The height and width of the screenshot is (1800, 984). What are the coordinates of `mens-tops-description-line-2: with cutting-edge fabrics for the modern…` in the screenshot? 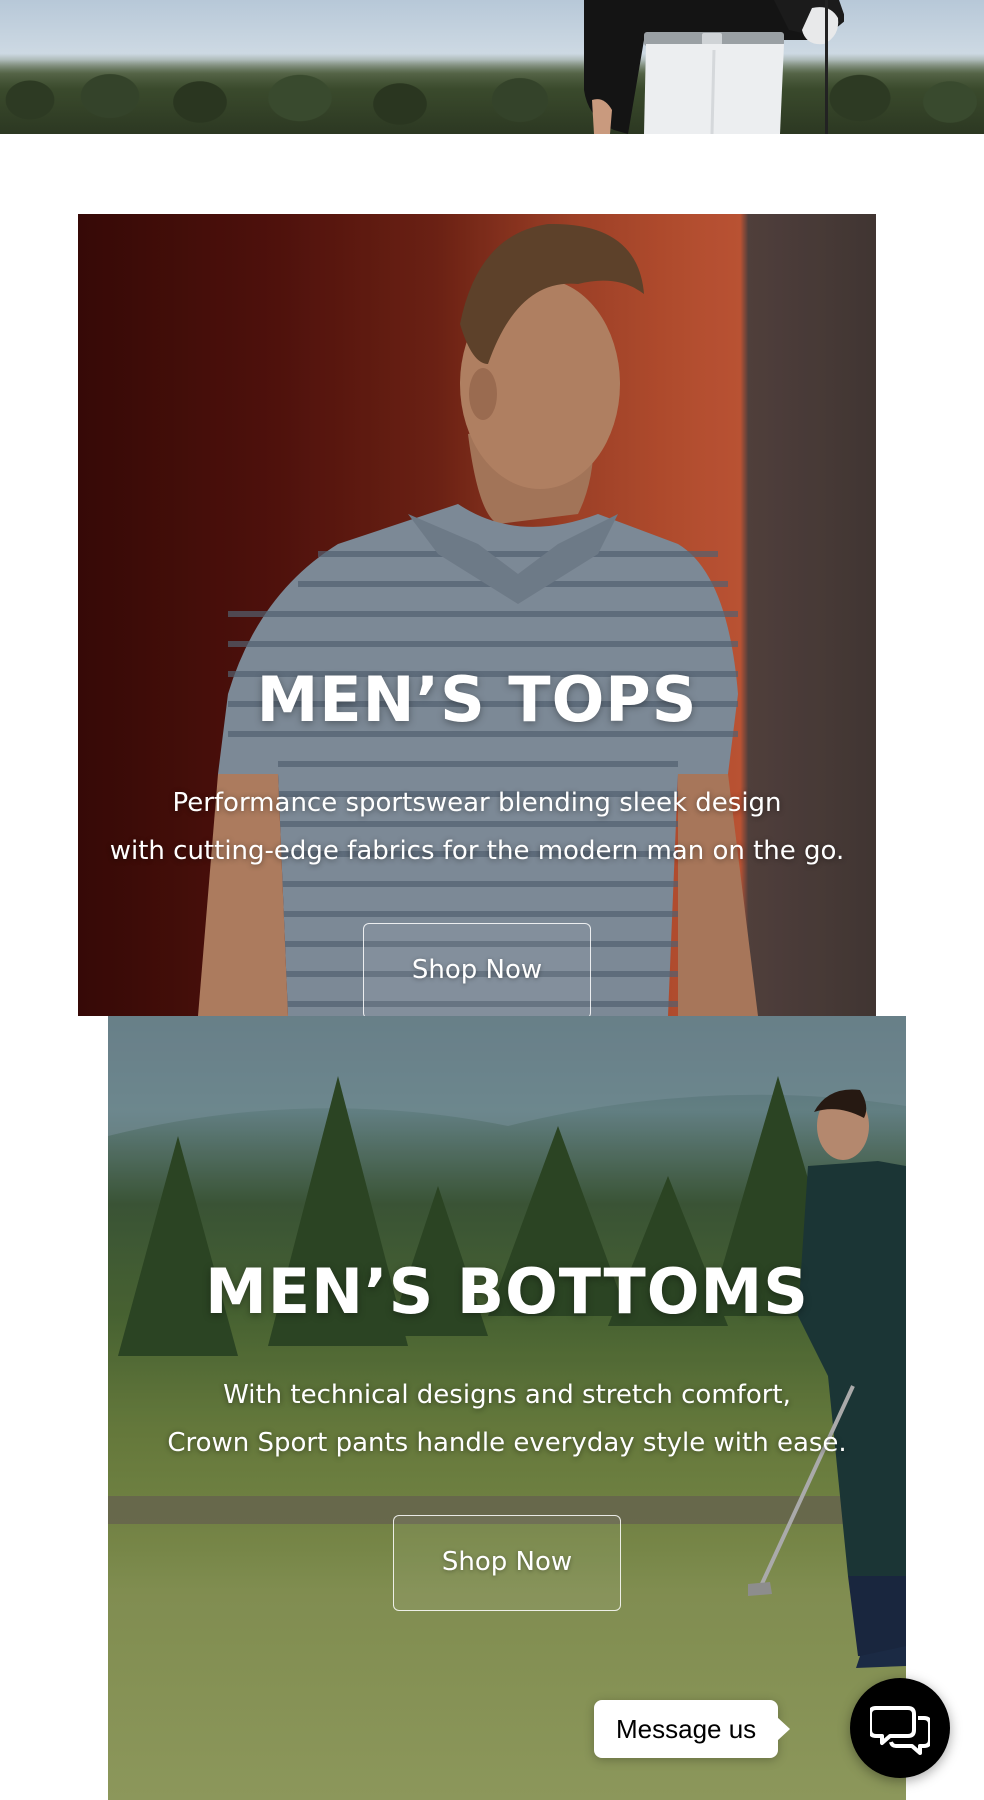 It's located at (477, 851).